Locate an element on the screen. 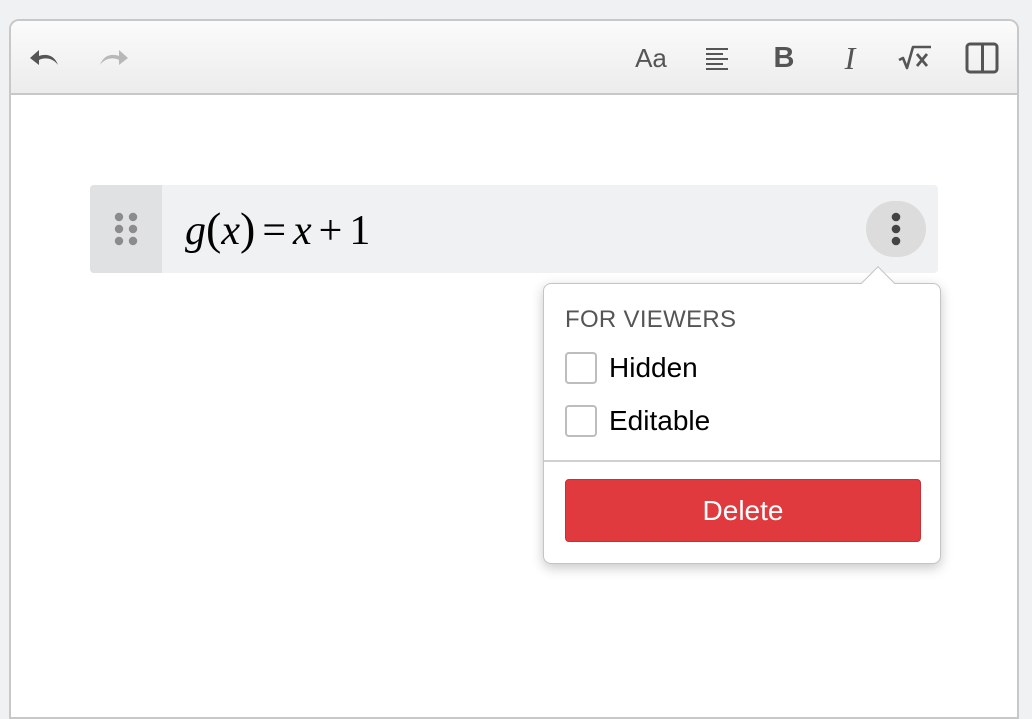 The width and height of the screenshot is (1032, 719). bold-label: B is located at coordinates (784, 57).